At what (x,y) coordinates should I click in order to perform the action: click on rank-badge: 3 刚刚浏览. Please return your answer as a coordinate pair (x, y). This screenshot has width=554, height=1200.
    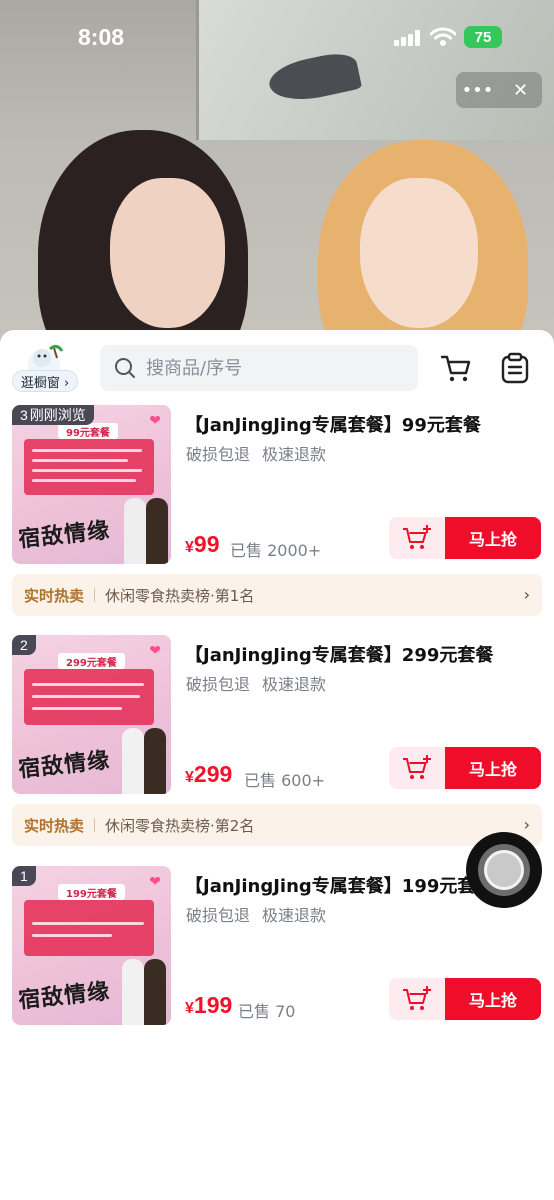
    Looking at the image, I should click on (53, 415).